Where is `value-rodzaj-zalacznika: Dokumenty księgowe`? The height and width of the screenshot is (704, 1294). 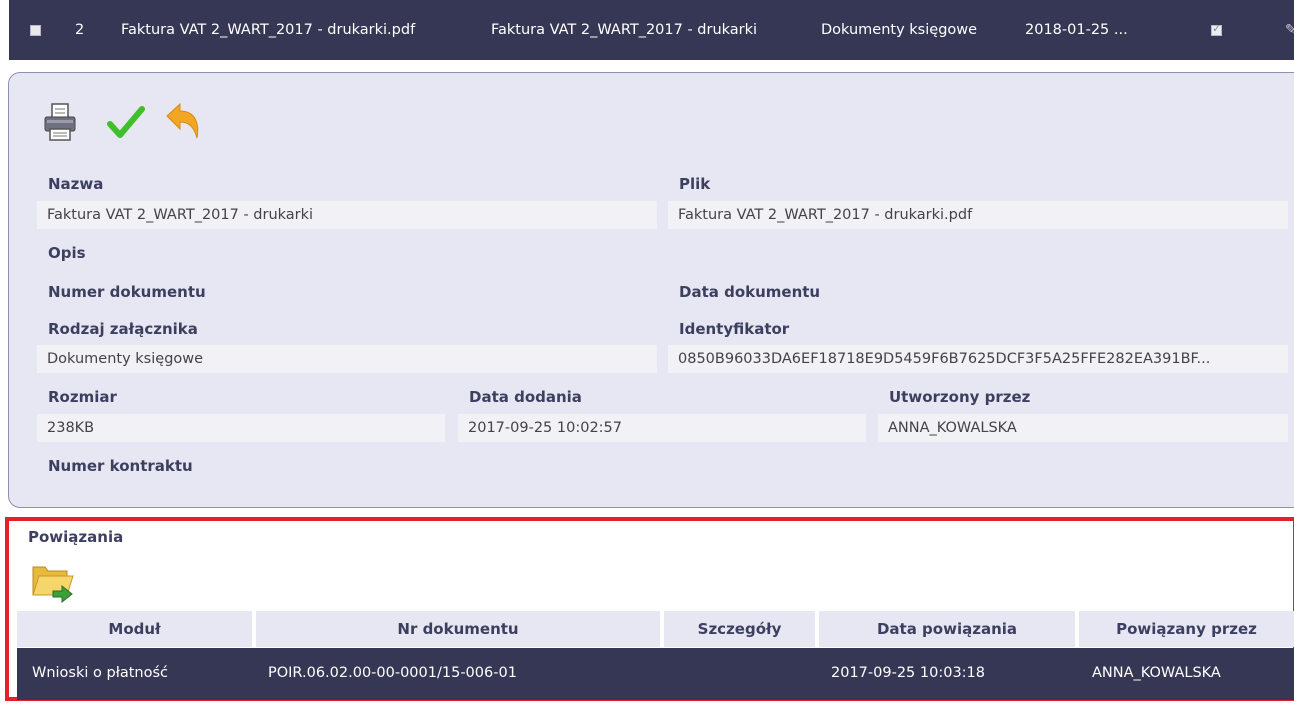
value-rodzaj-zalacznika: Dokumenty księgowe is located at coordinates (347, 359).